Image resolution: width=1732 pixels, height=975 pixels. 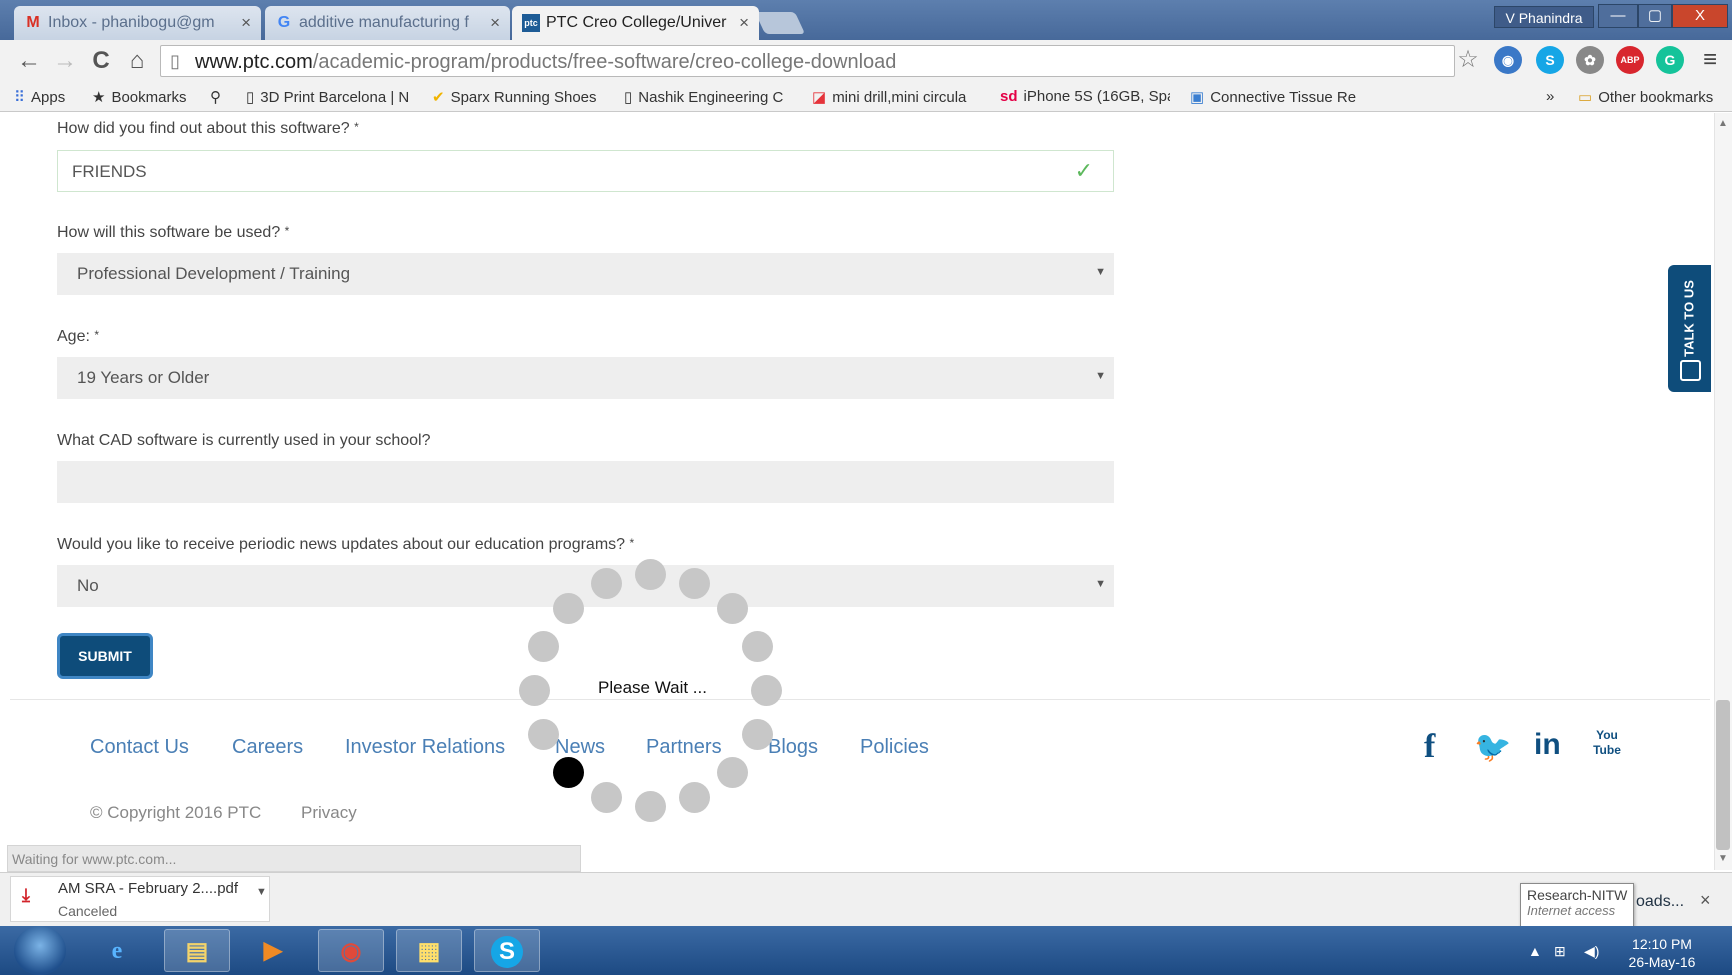 What do you see at coordinates (329, 813) in the screenshot?
I see `privacy-link: Privacy` at bounding box center [329, 813].